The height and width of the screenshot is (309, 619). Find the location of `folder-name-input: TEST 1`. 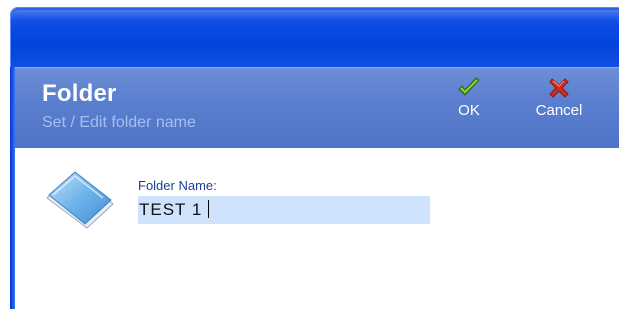

folder-name-input: TEST 1 is located at coordinates (284, 210).